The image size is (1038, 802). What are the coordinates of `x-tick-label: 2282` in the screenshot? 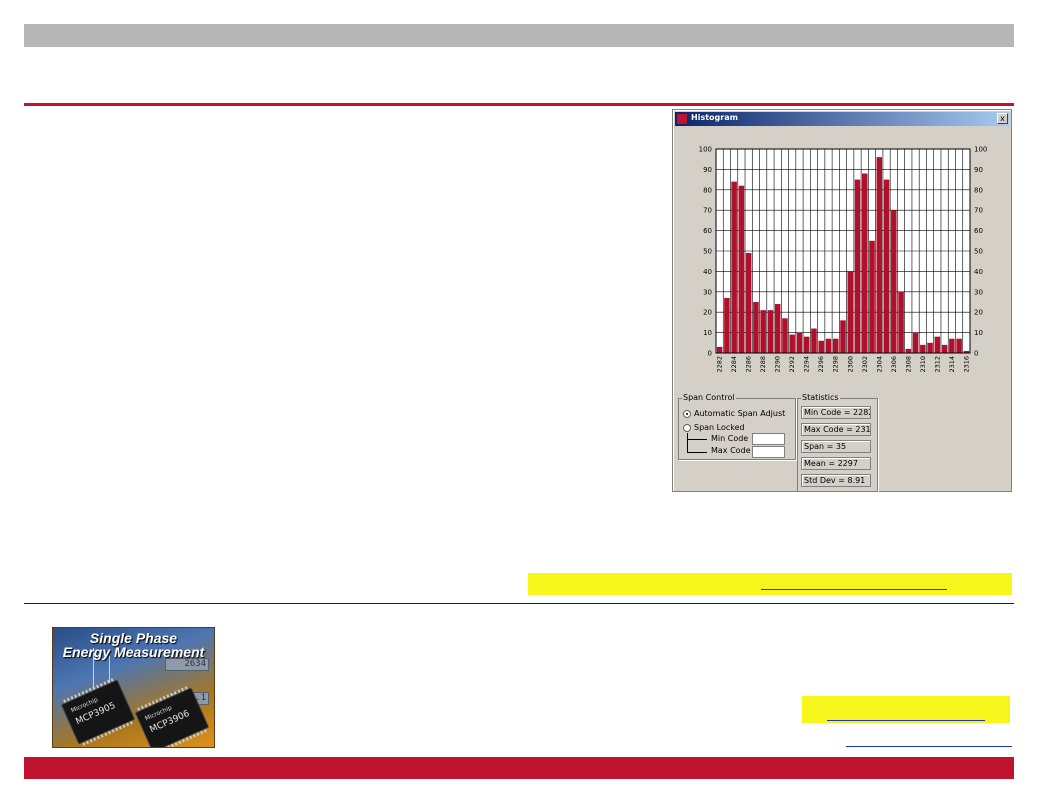 It's located at (720, 364).